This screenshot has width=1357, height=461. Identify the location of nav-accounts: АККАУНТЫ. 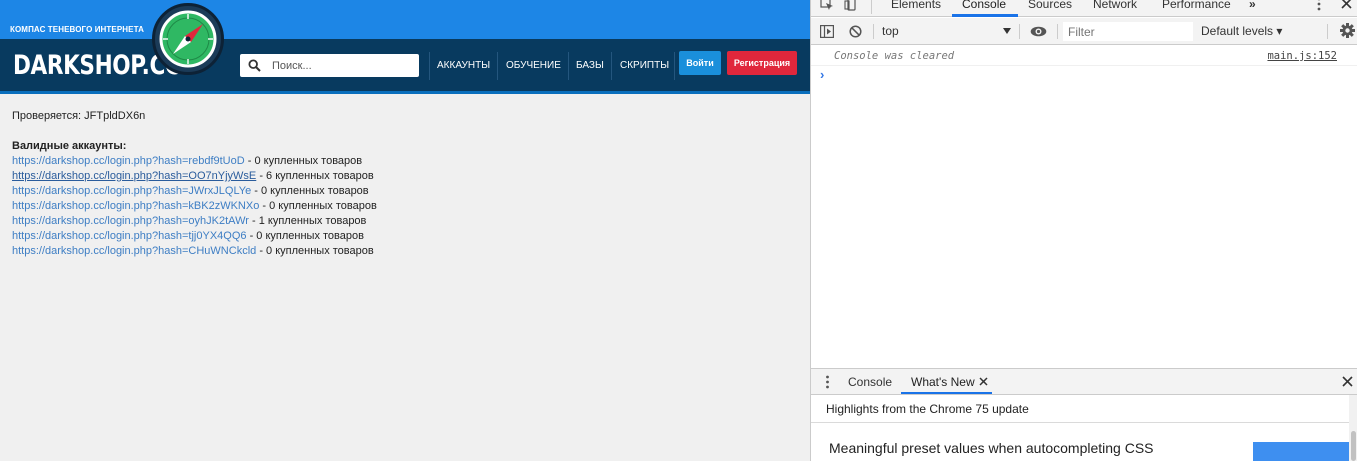
(463, 65).